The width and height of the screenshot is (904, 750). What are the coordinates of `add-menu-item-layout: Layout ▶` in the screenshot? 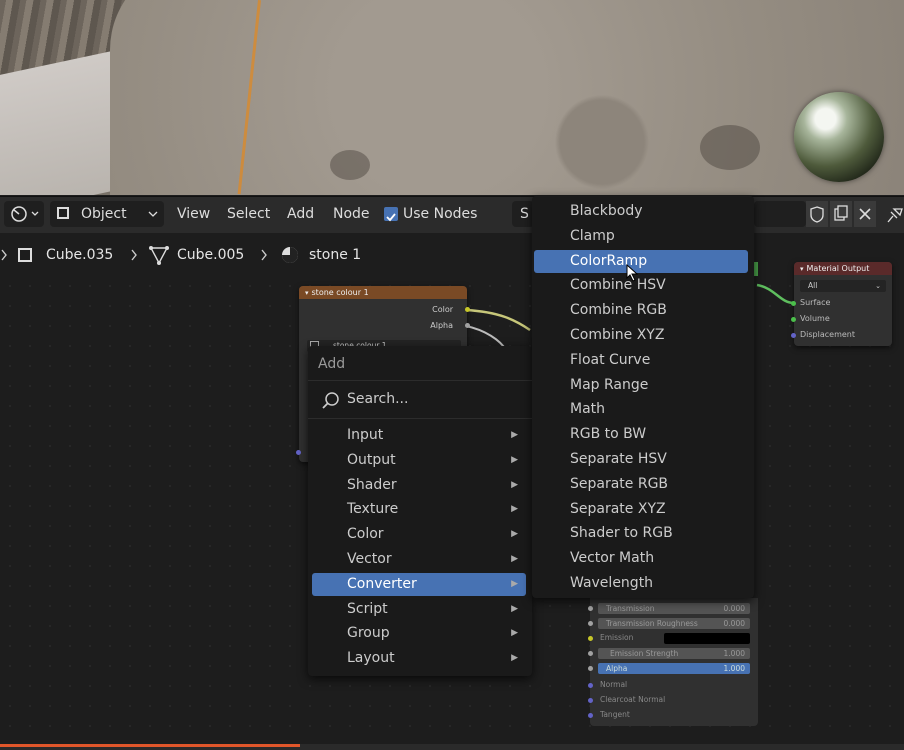 It's located at (419, 658).